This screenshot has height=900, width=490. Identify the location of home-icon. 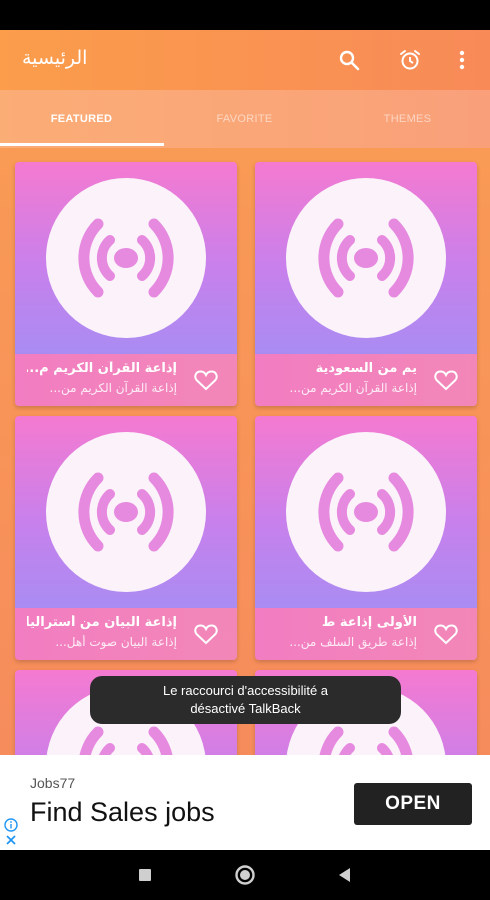
(245, 875).